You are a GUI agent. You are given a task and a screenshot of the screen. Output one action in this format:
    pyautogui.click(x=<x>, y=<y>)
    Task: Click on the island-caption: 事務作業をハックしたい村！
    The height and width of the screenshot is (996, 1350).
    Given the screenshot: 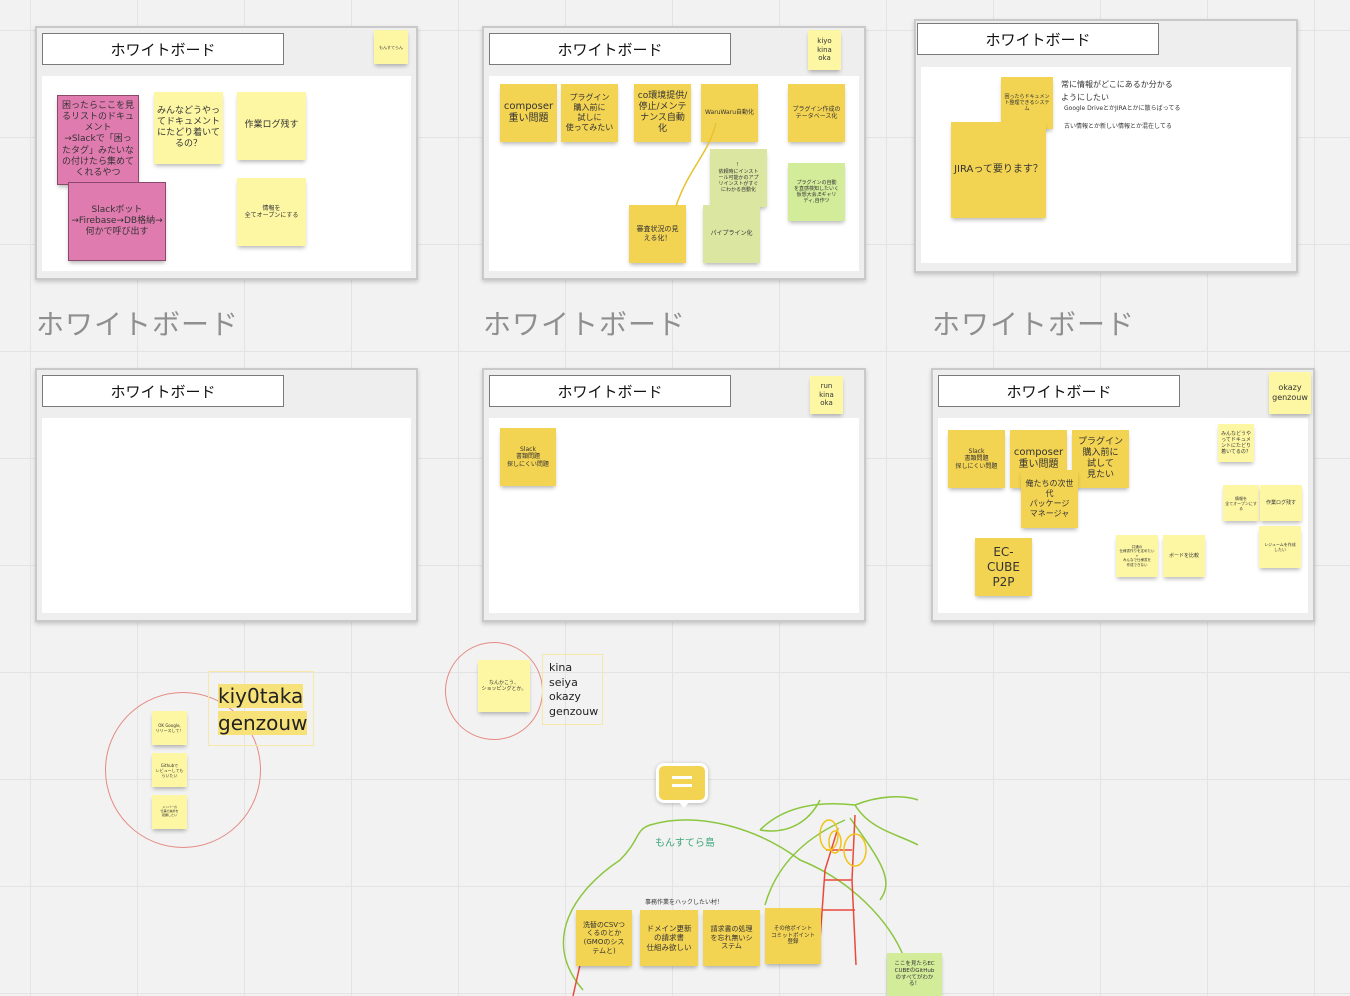 What is the action you would take?
    pyautogui.click(x=684, y=901)
    